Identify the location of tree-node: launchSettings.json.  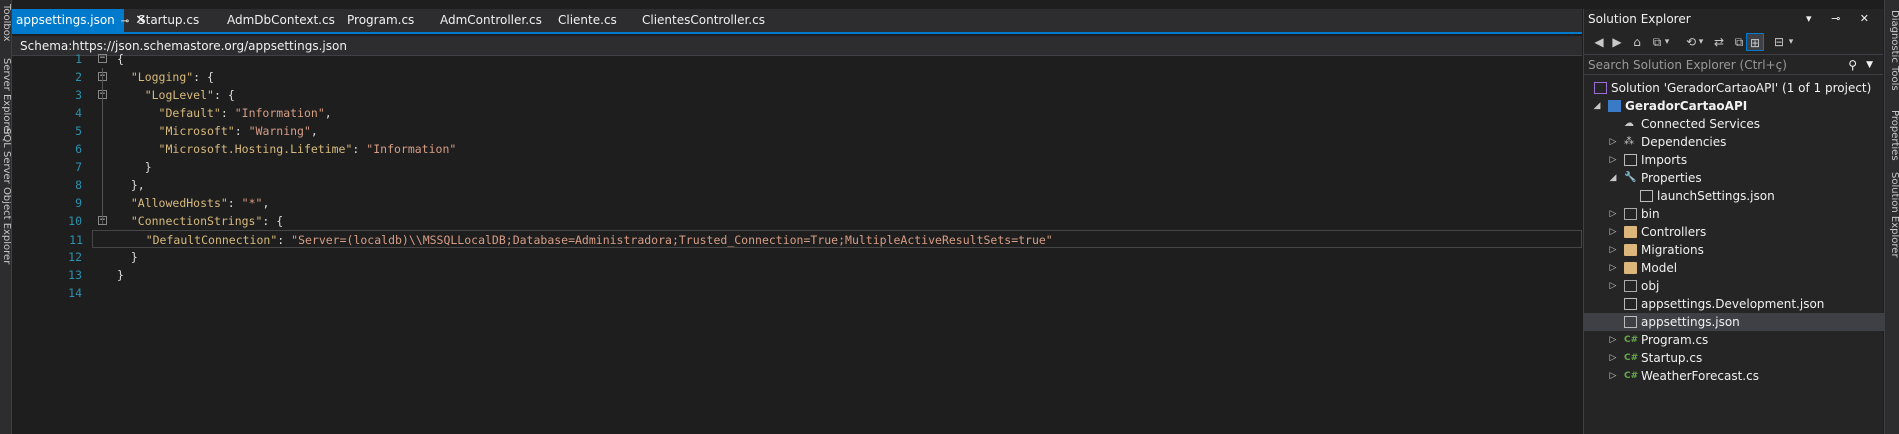
(1734, 196).